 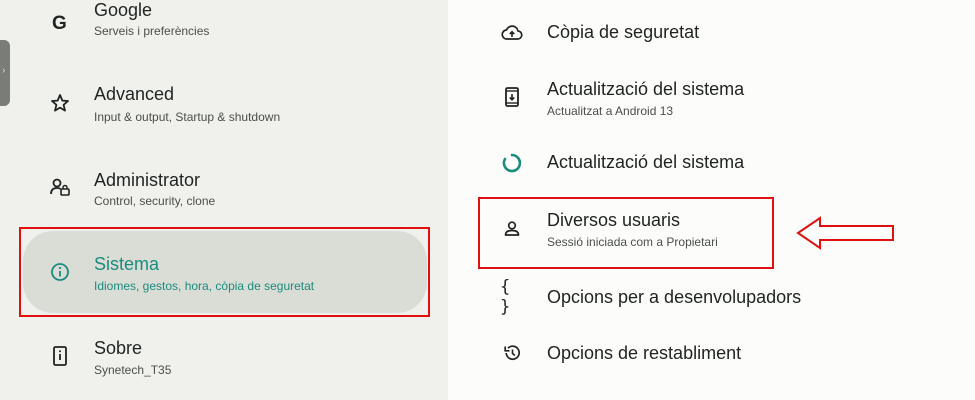 What do you see at coordinates (155, 201) in the screenshot?
I see `left-item-subtitle: Control, security, clone` at bounding box center [155, 201].